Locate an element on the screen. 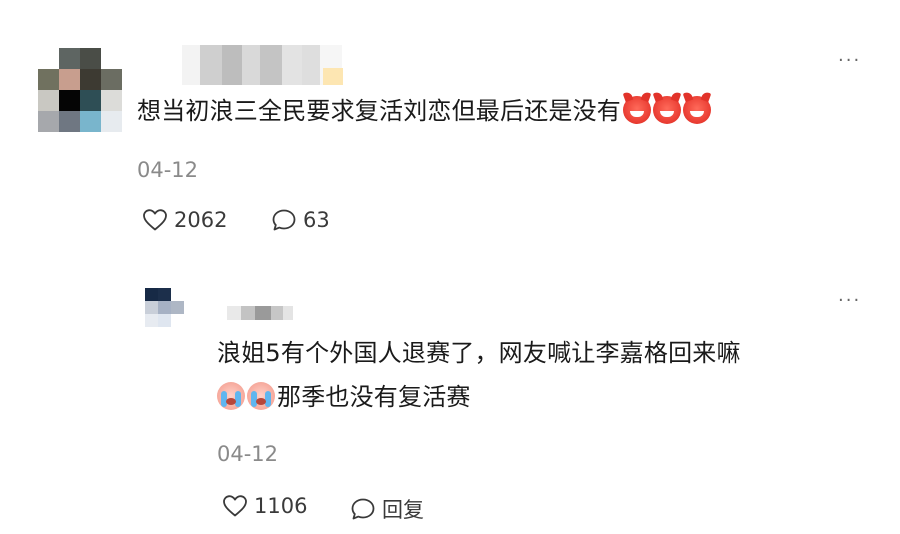 The width and height of the screenshot is (900, 534). reply-more-options-button: ··· is located at coordinates (849, 301).